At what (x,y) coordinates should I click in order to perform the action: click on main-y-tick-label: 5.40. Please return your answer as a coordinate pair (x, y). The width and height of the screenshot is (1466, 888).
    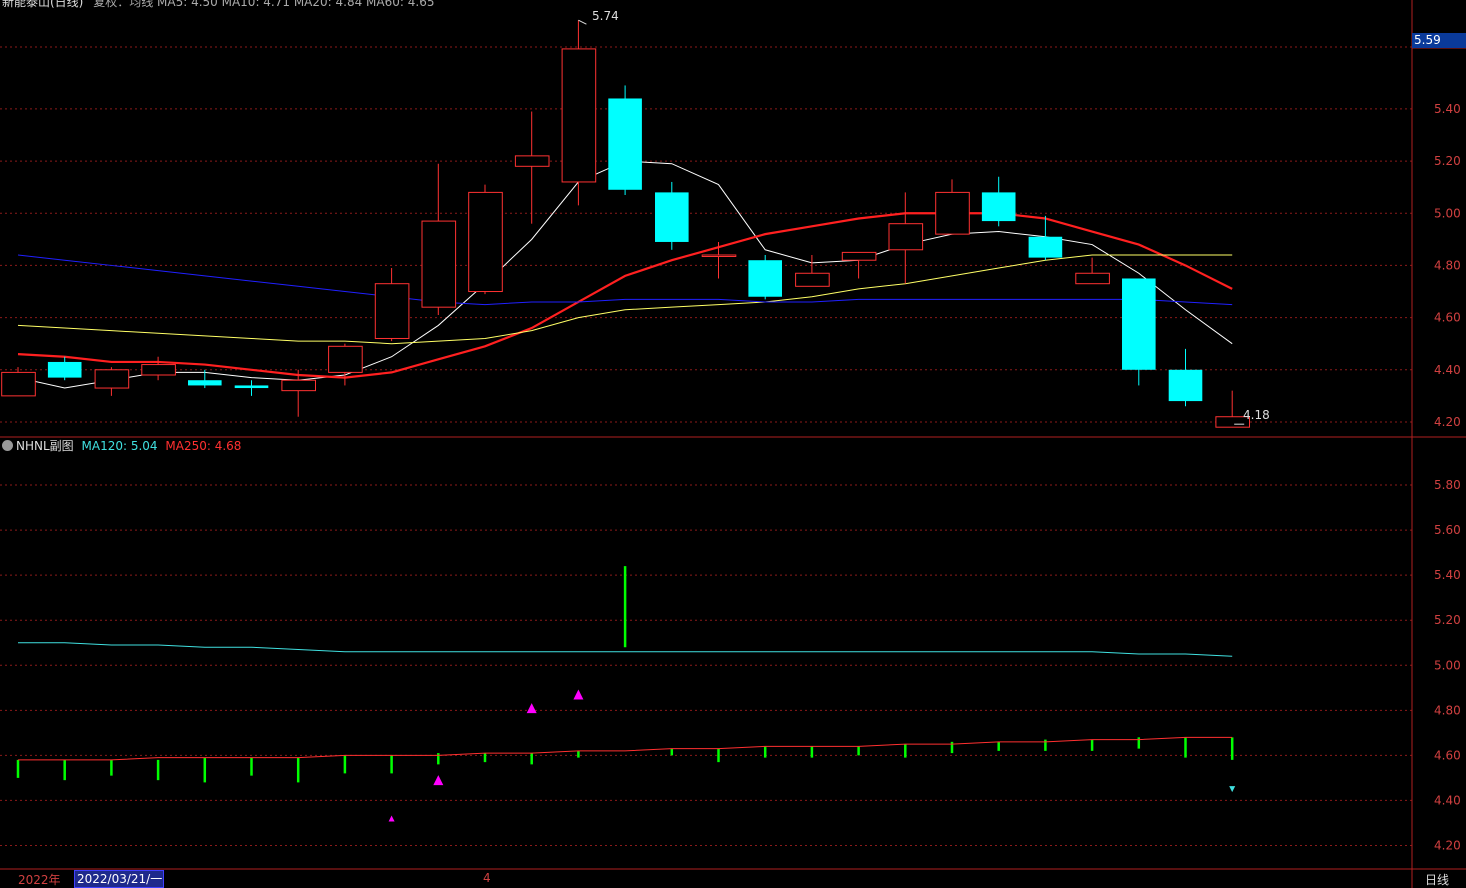
    Looking at the image, I should click on (1447, 109).